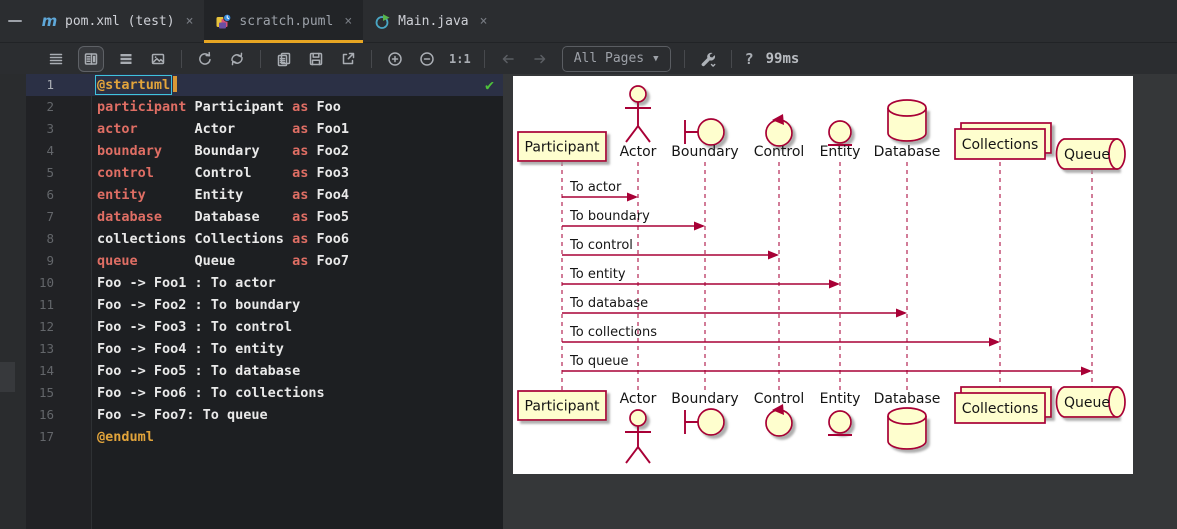  Describe the element at coordinates (460, 59) in the screenshot. I see `zoom-reset-button: 1:1` at that location.